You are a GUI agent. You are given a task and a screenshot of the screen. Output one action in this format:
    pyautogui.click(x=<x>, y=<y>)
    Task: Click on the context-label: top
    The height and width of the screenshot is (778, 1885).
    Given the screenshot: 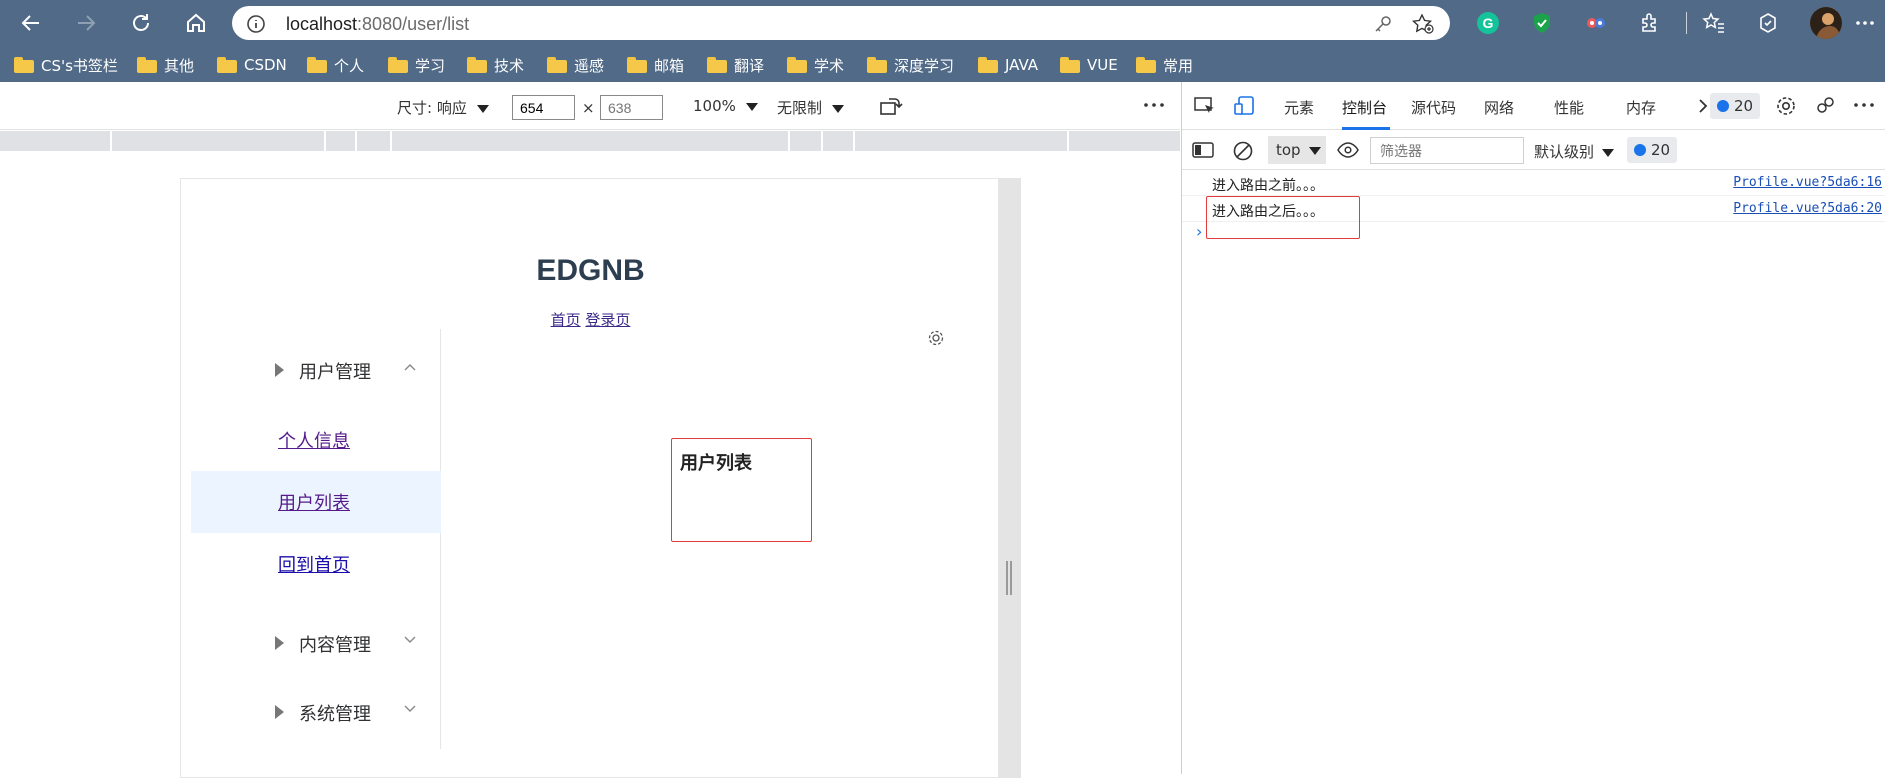 What is the action you would take?
    pyautogui.click(x=1288, y=150)
    